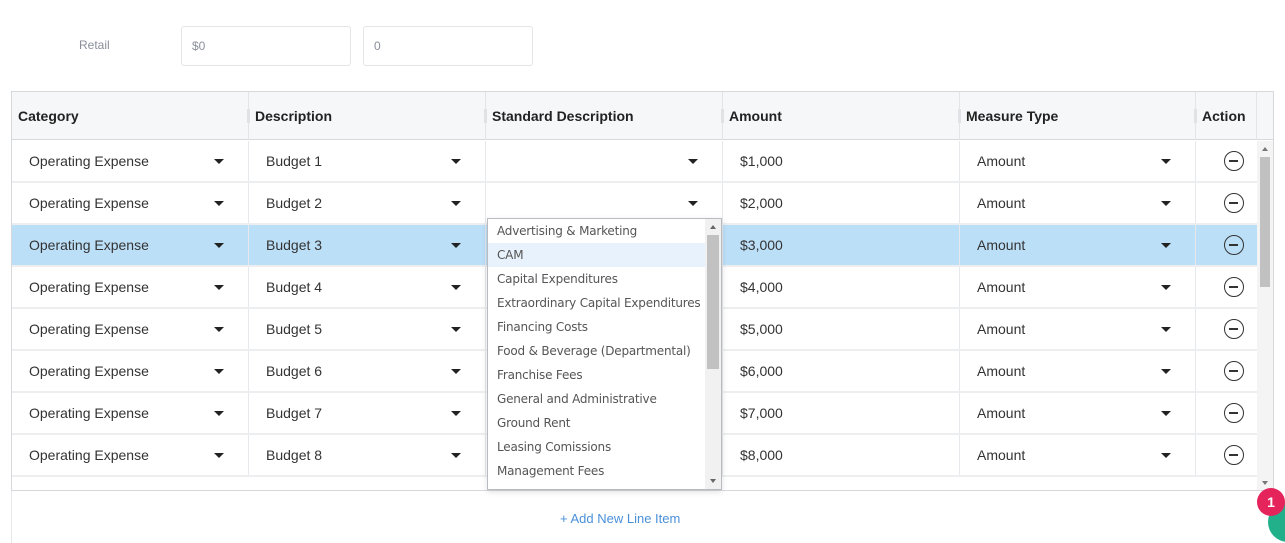 The height and width of the screenshot is (543, 1285). I want to click on description-select: Budget 5, so click(367, 329).